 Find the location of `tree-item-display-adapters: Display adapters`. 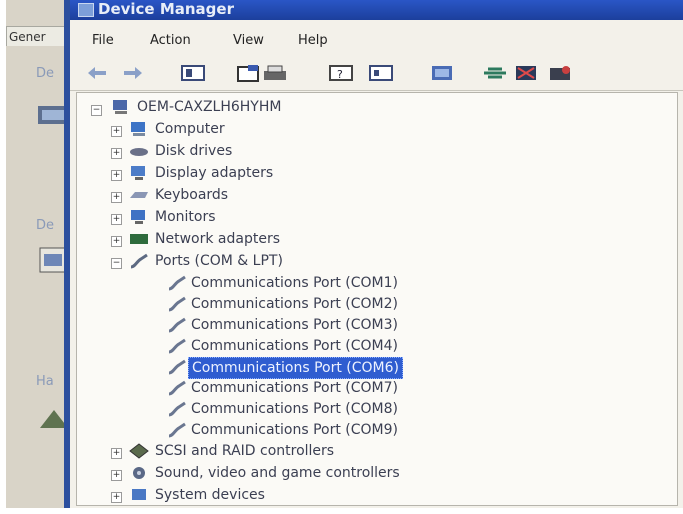

tree-item-display-adapters: Display adapters is located at coordinates (214, 173).